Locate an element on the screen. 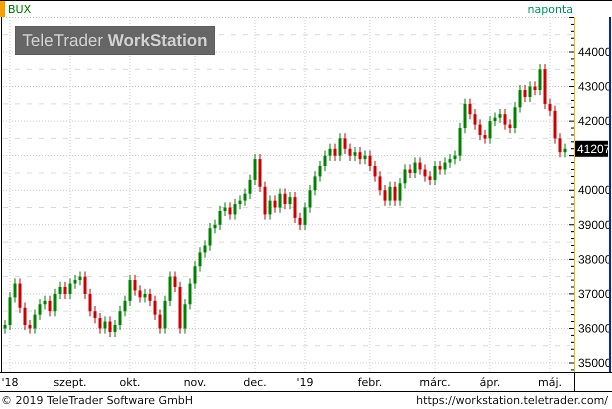 The height and width of the screenshot is (409, 612). axis-label: nov. is located at coordinates (195, 382).